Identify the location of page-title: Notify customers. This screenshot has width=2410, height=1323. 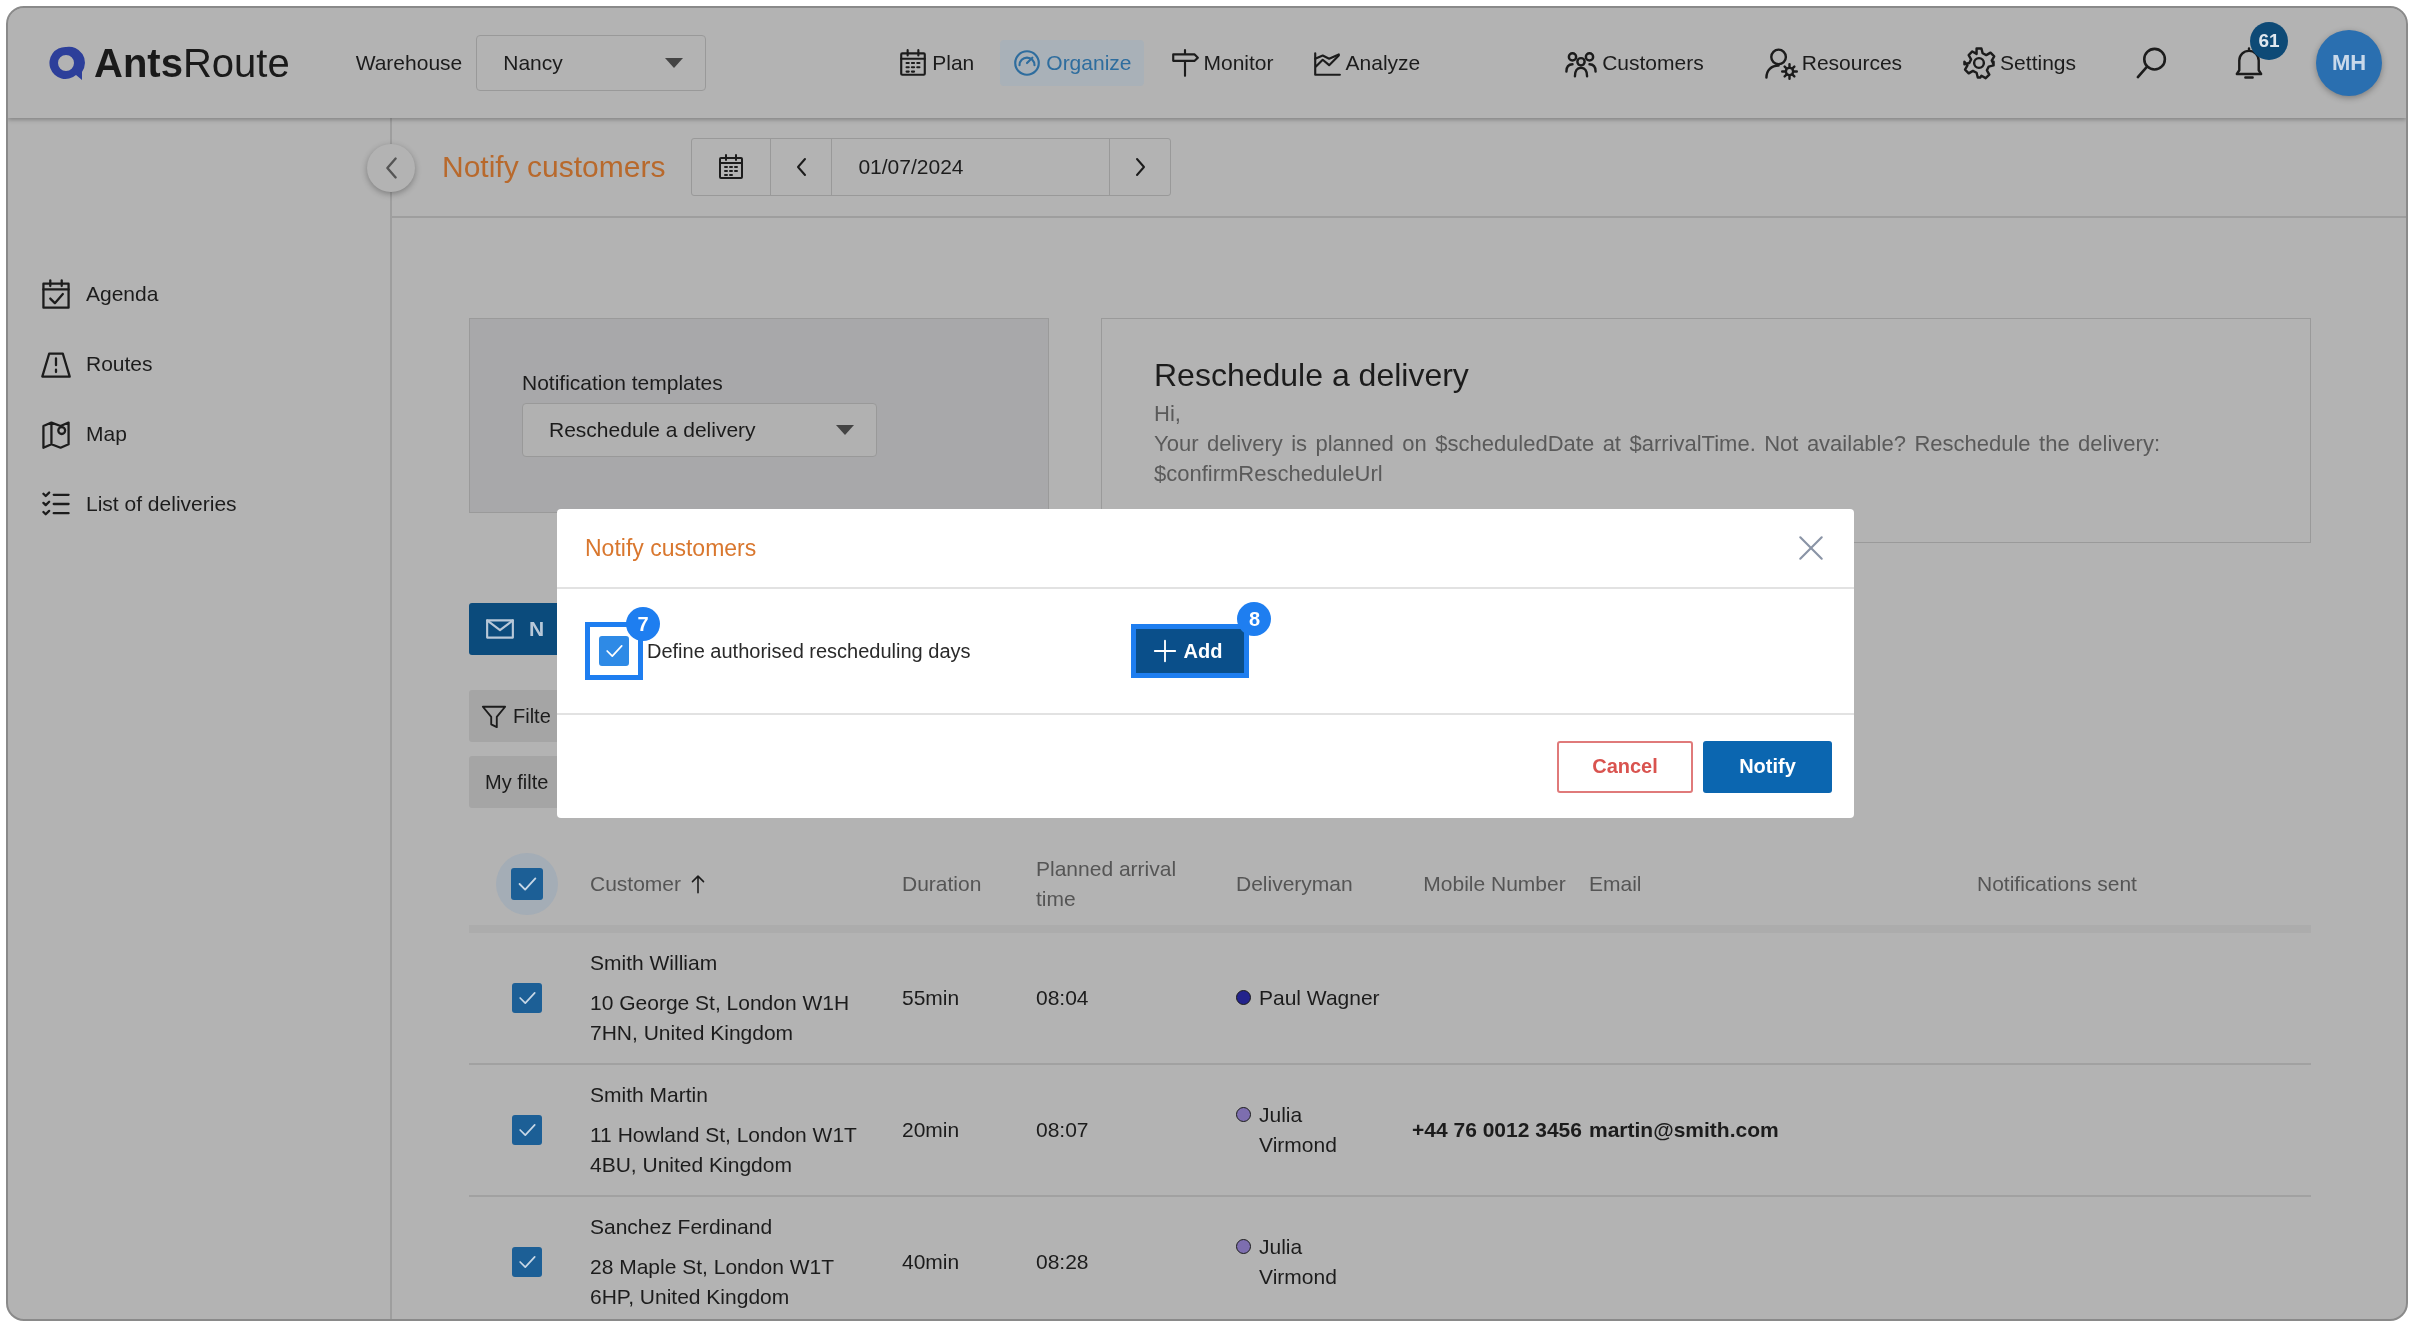
(554, 167).